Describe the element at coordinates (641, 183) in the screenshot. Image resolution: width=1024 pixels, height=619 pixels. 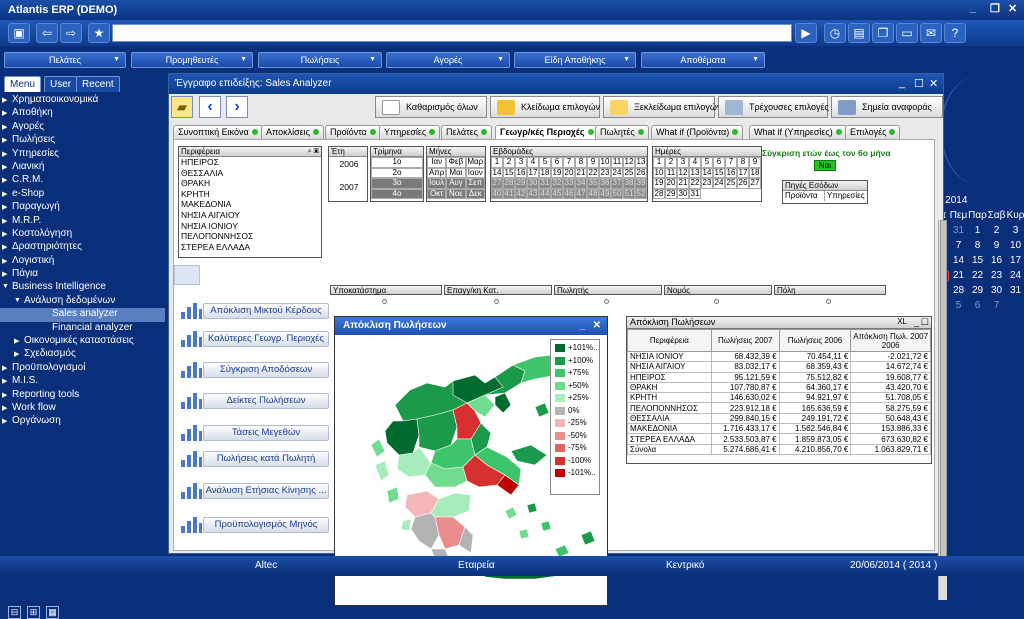
I see `week-item: 39` at that location.